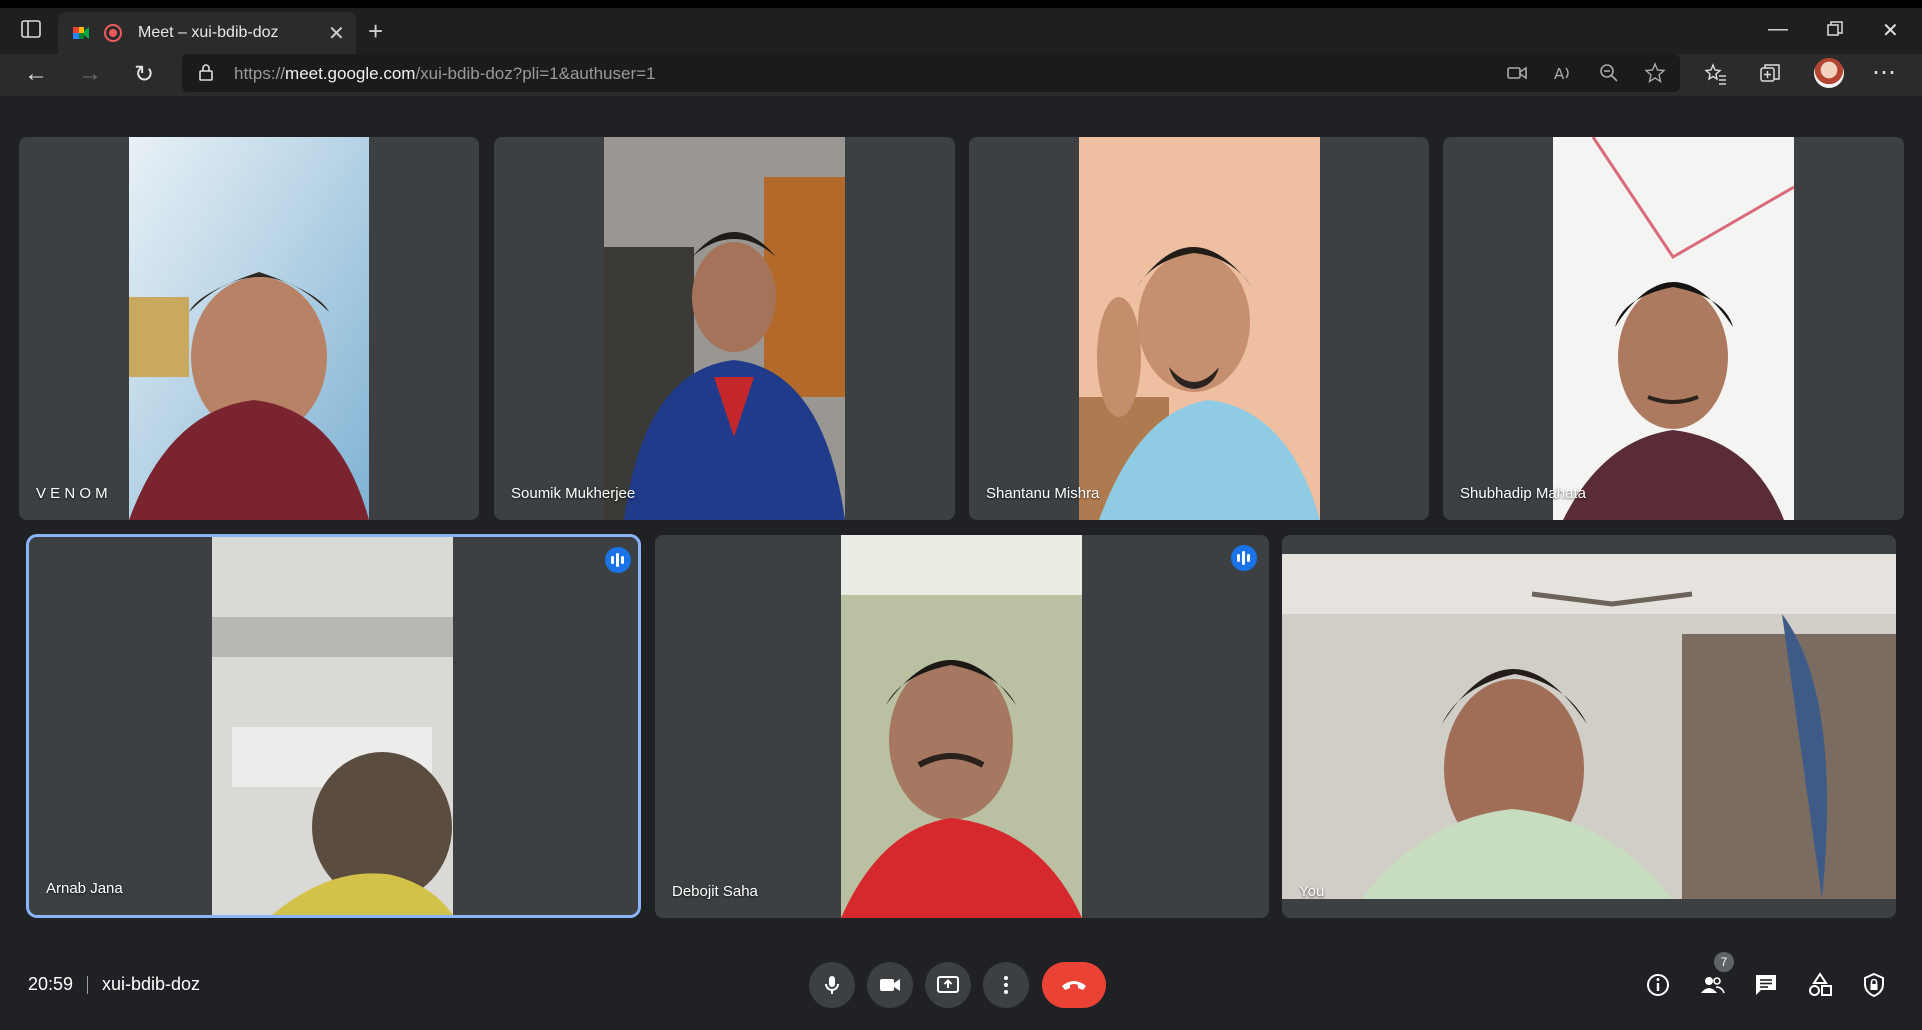 The width and height of the screenshot is (1922, 1030). What do you see at coordinates (36, 74) in the screenshot?
I see `back-icon: ←` at bounding box center [36, 74].